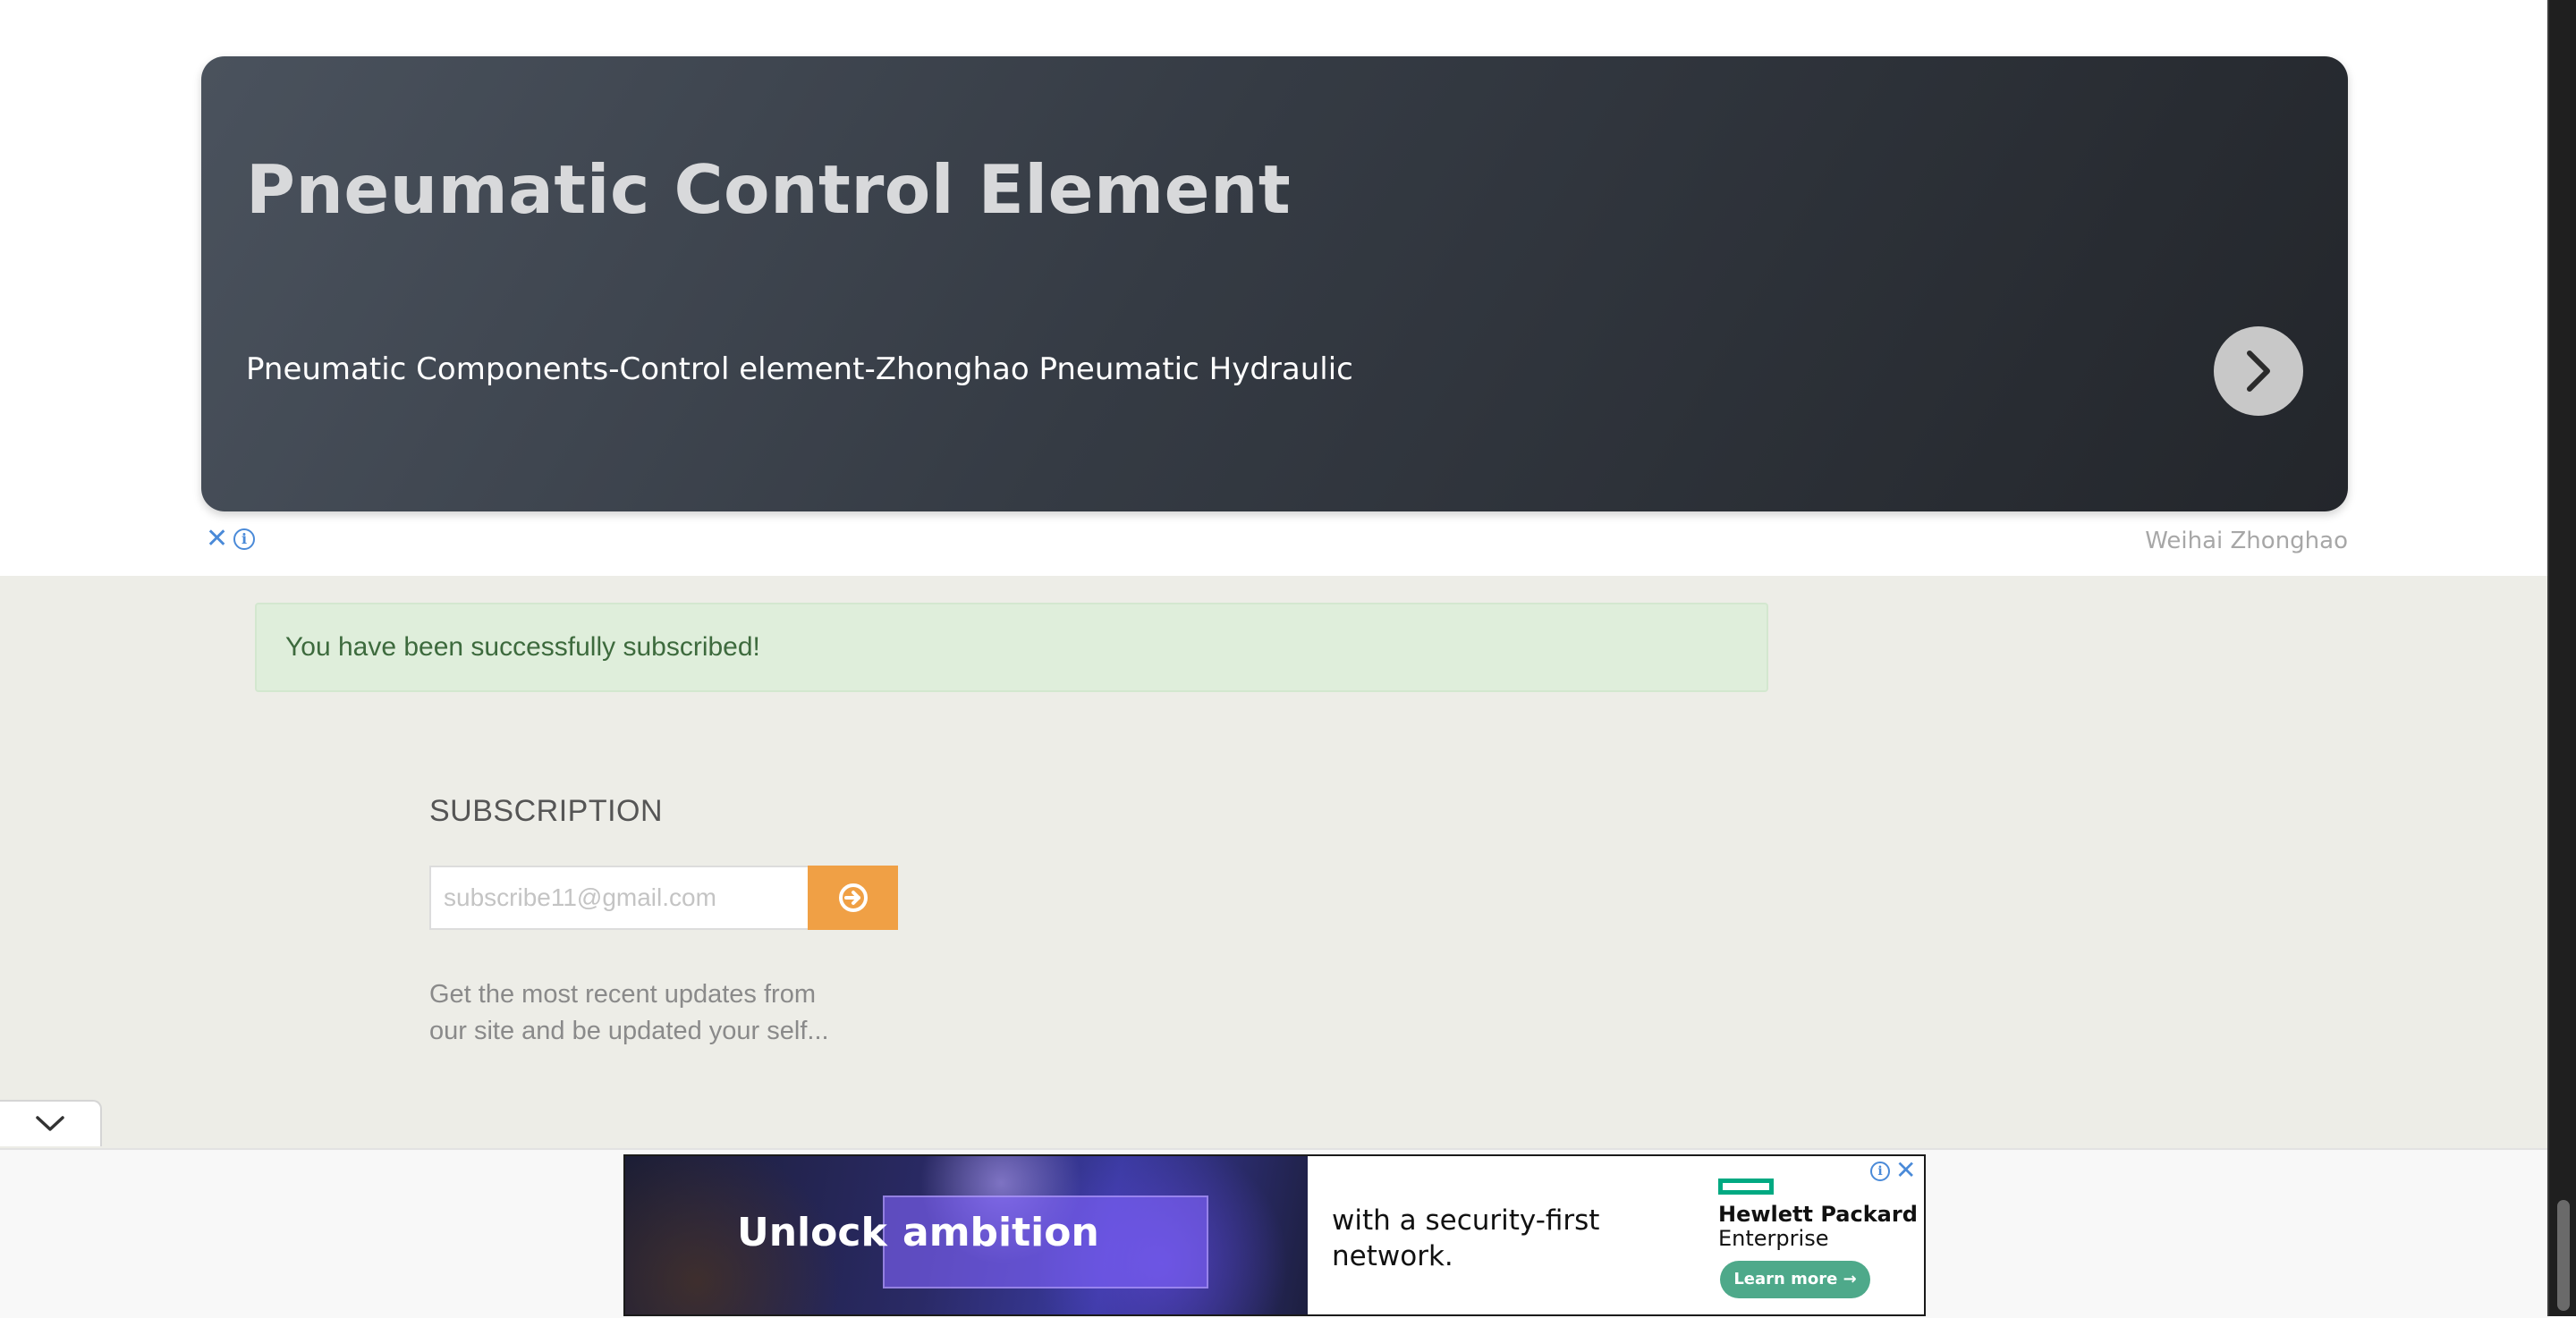 The image size is (2576, 1318). Describe the element at coordinates (1466, 1221) in the screenshot. I see `bottom-ad-tagline-line: with a security-first` at that location.